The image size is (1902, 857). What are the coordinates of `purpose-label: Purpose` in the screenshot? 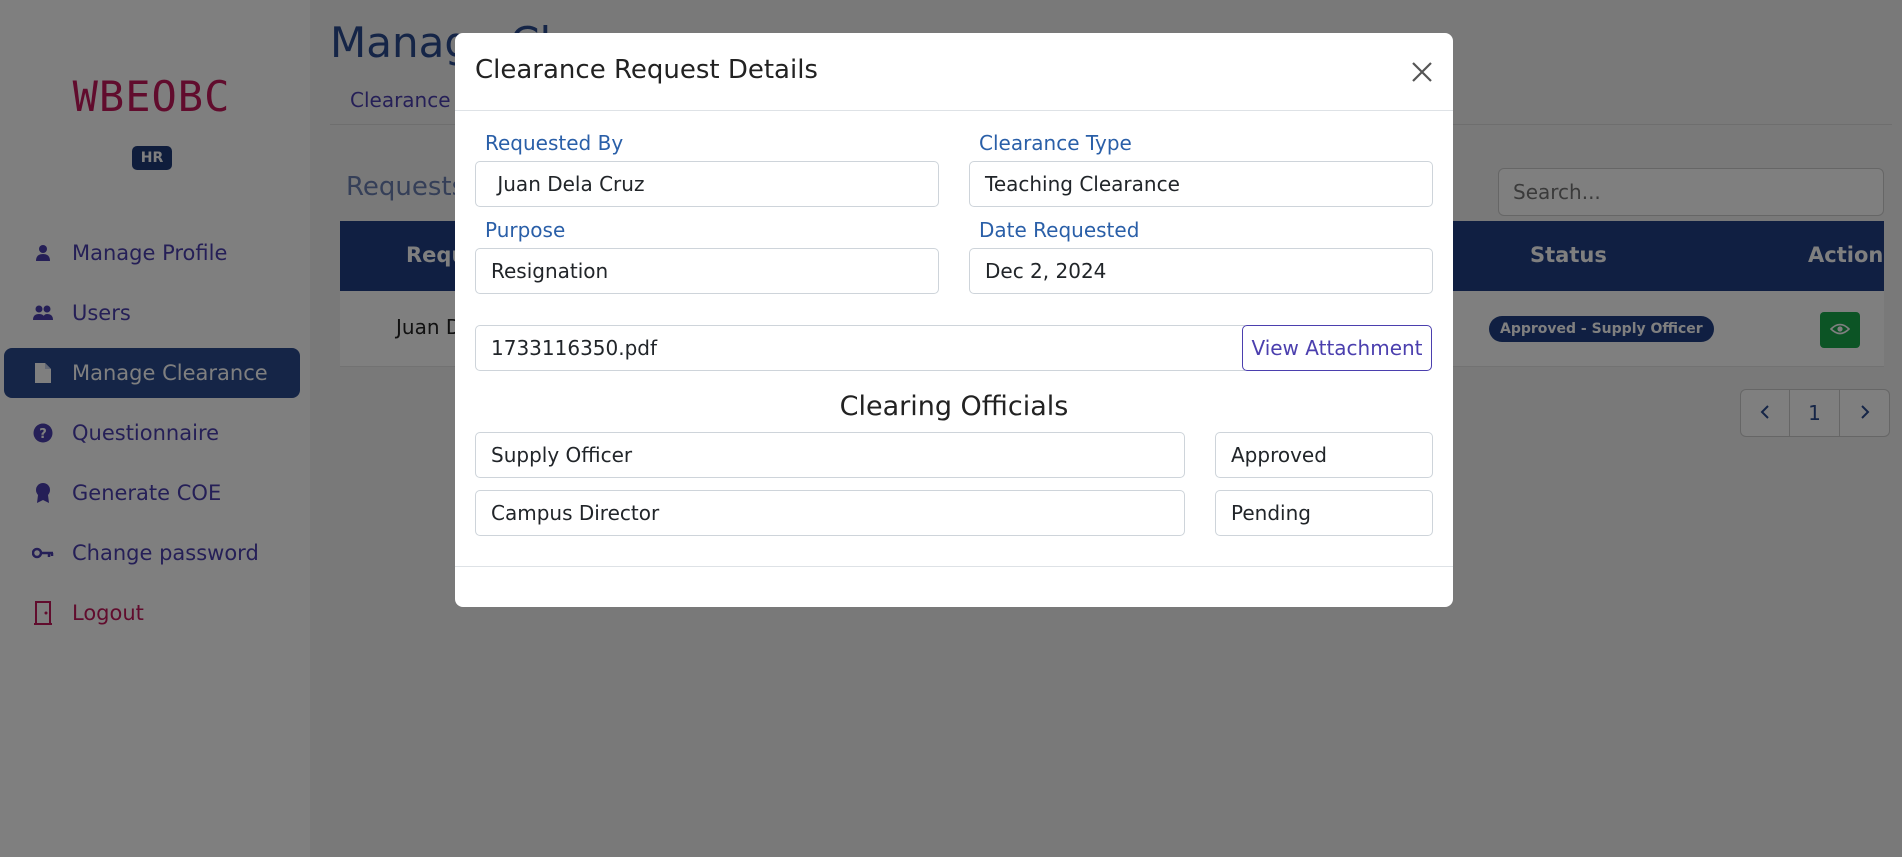 It's located at (525, 230).